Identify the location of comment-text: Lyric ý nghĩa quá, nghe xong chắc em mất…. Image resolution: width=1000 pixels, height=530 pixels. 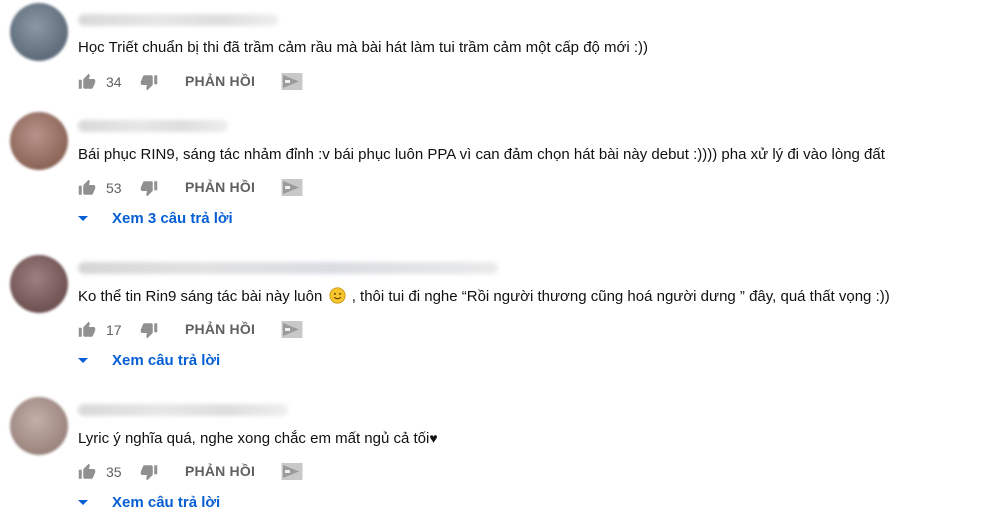
(258, 438).